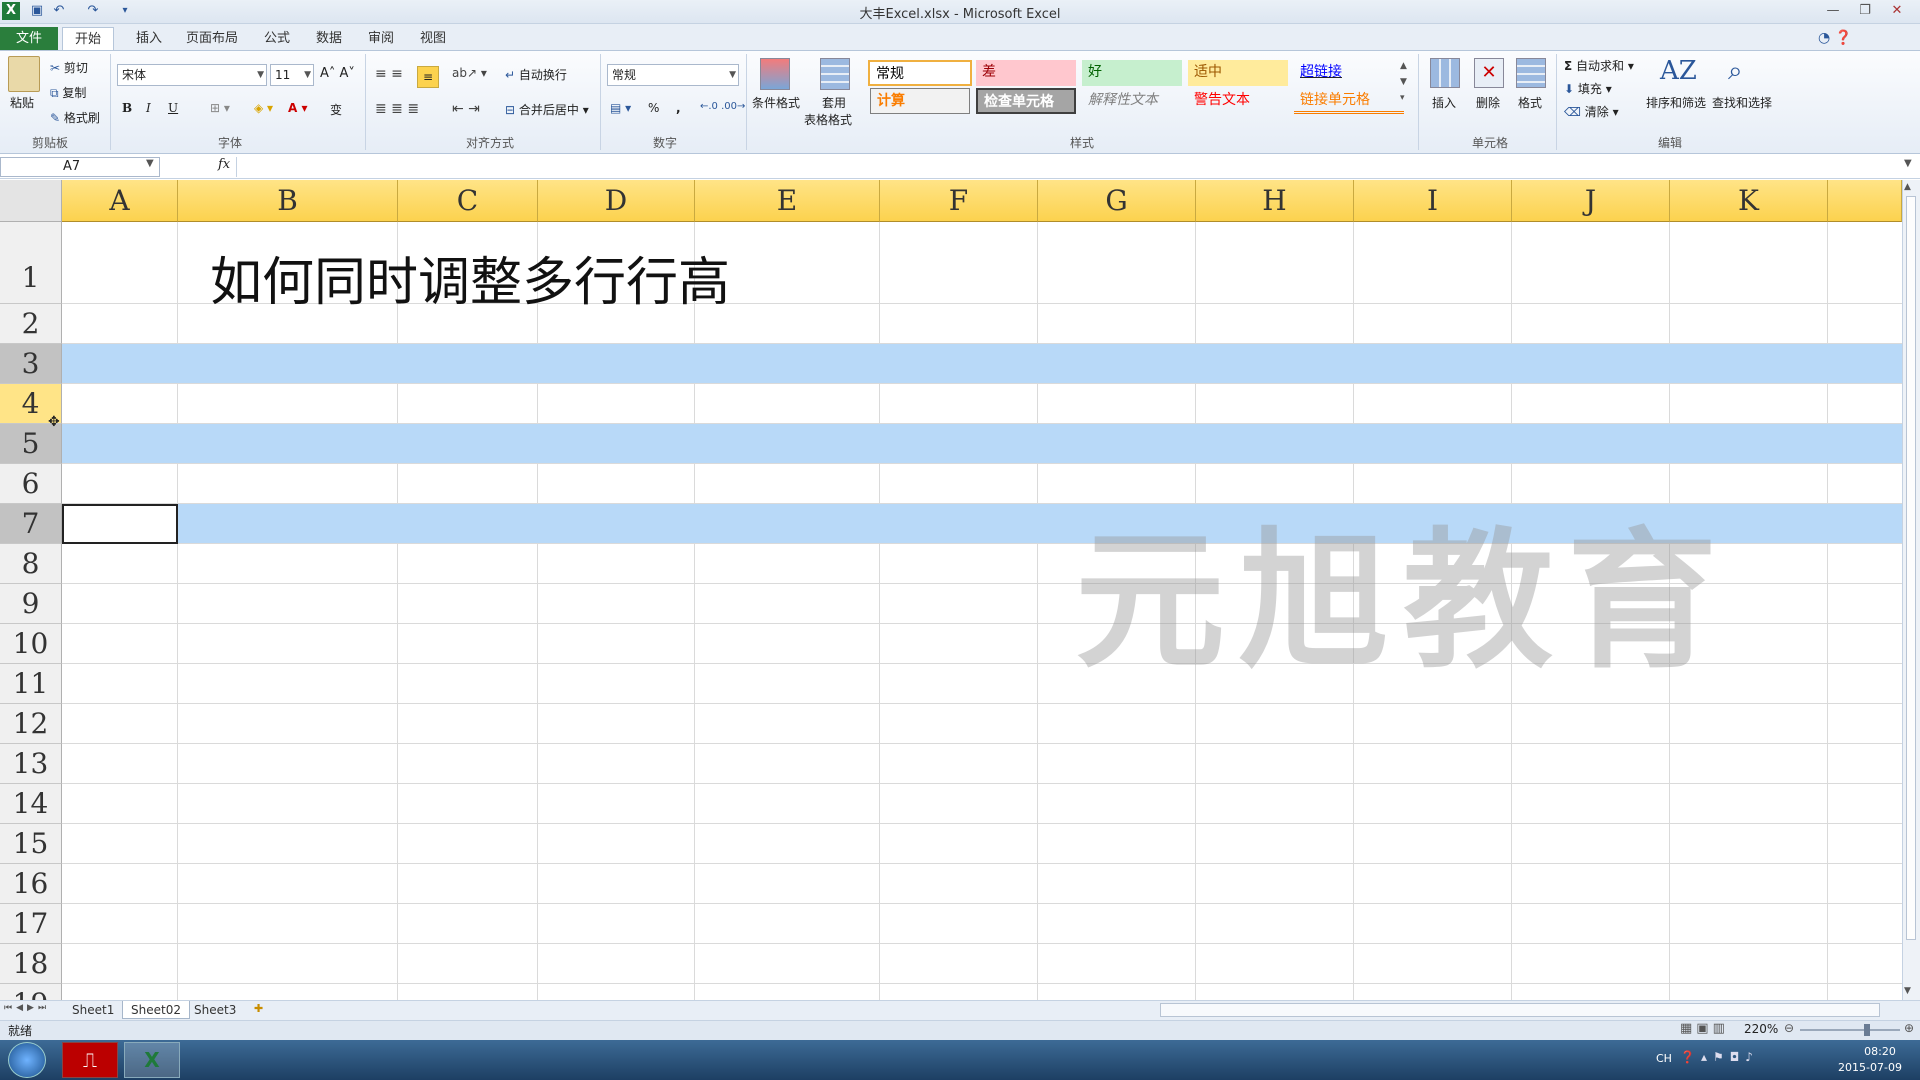 This screenshot has height=1080, width=1920. I want to click on active-cell-A7, so click(120, 524).